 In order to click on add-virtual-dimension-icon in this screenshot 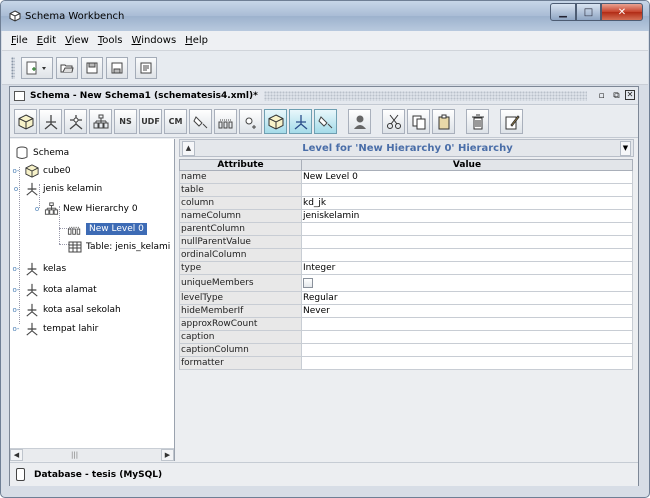, I will do `click(300, 121)`.